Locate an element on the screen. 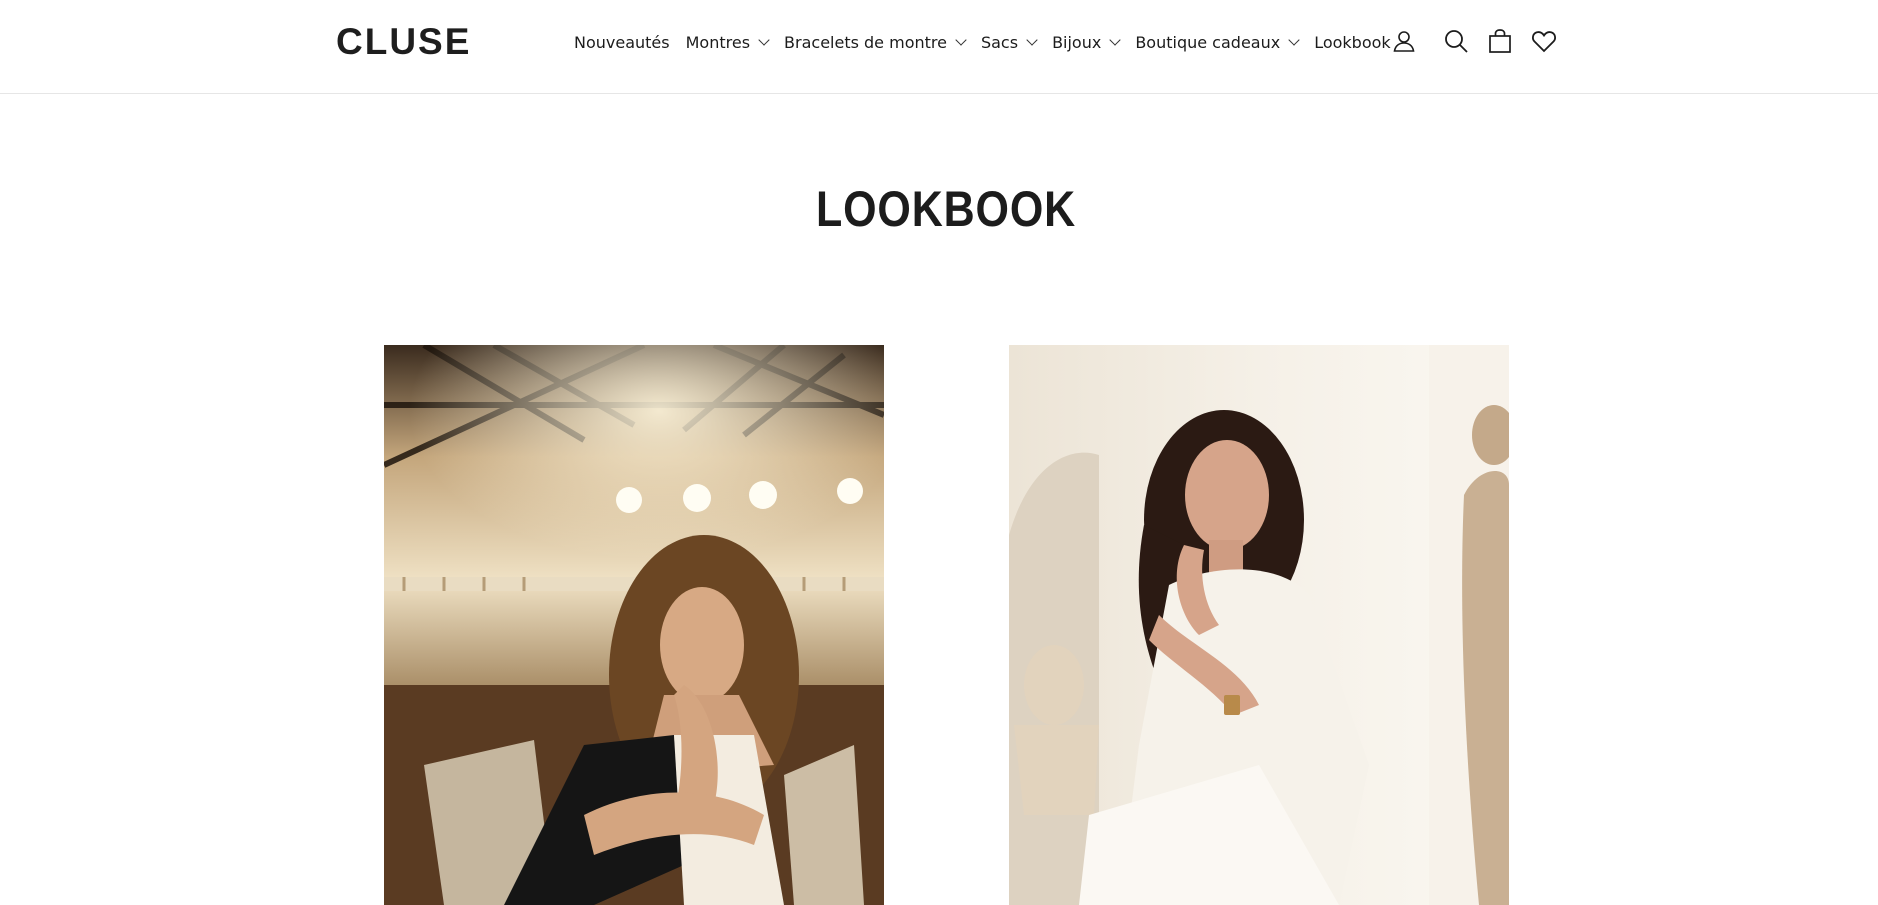 This screenshot has width=1878, height=905. nav-label: Sacs is located at coordinates (999, 42).